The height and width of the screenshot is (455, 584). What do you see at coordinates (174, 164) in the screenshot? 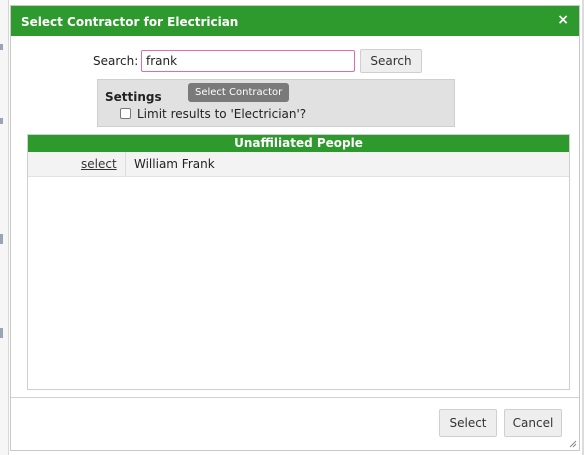
I see `person-name: William Frank` at bounding box center [174, 164].